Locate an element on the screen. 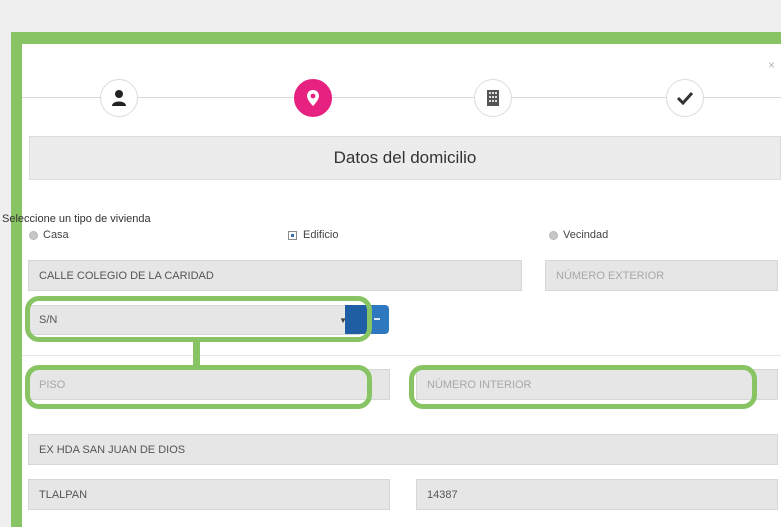  location-pin-icon is located at coordinates (313, 98).